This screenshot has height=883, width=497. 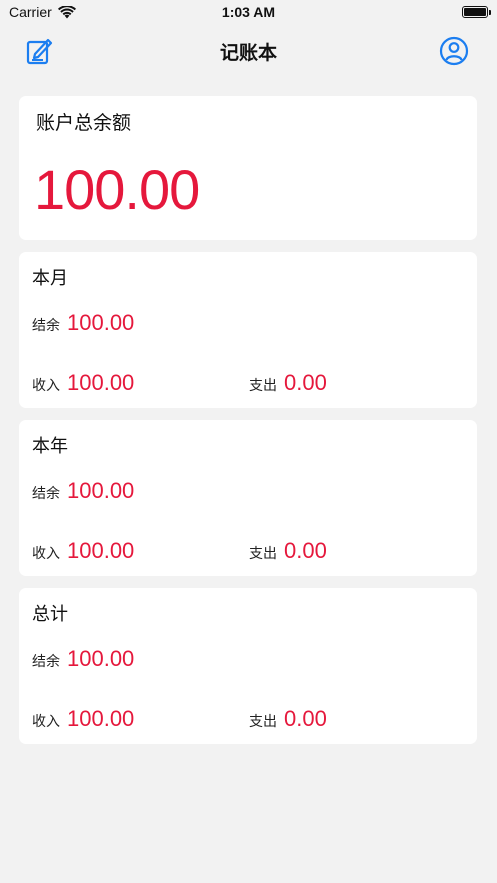 I want to click on user-profile-icon, so click(x=454, y=51).